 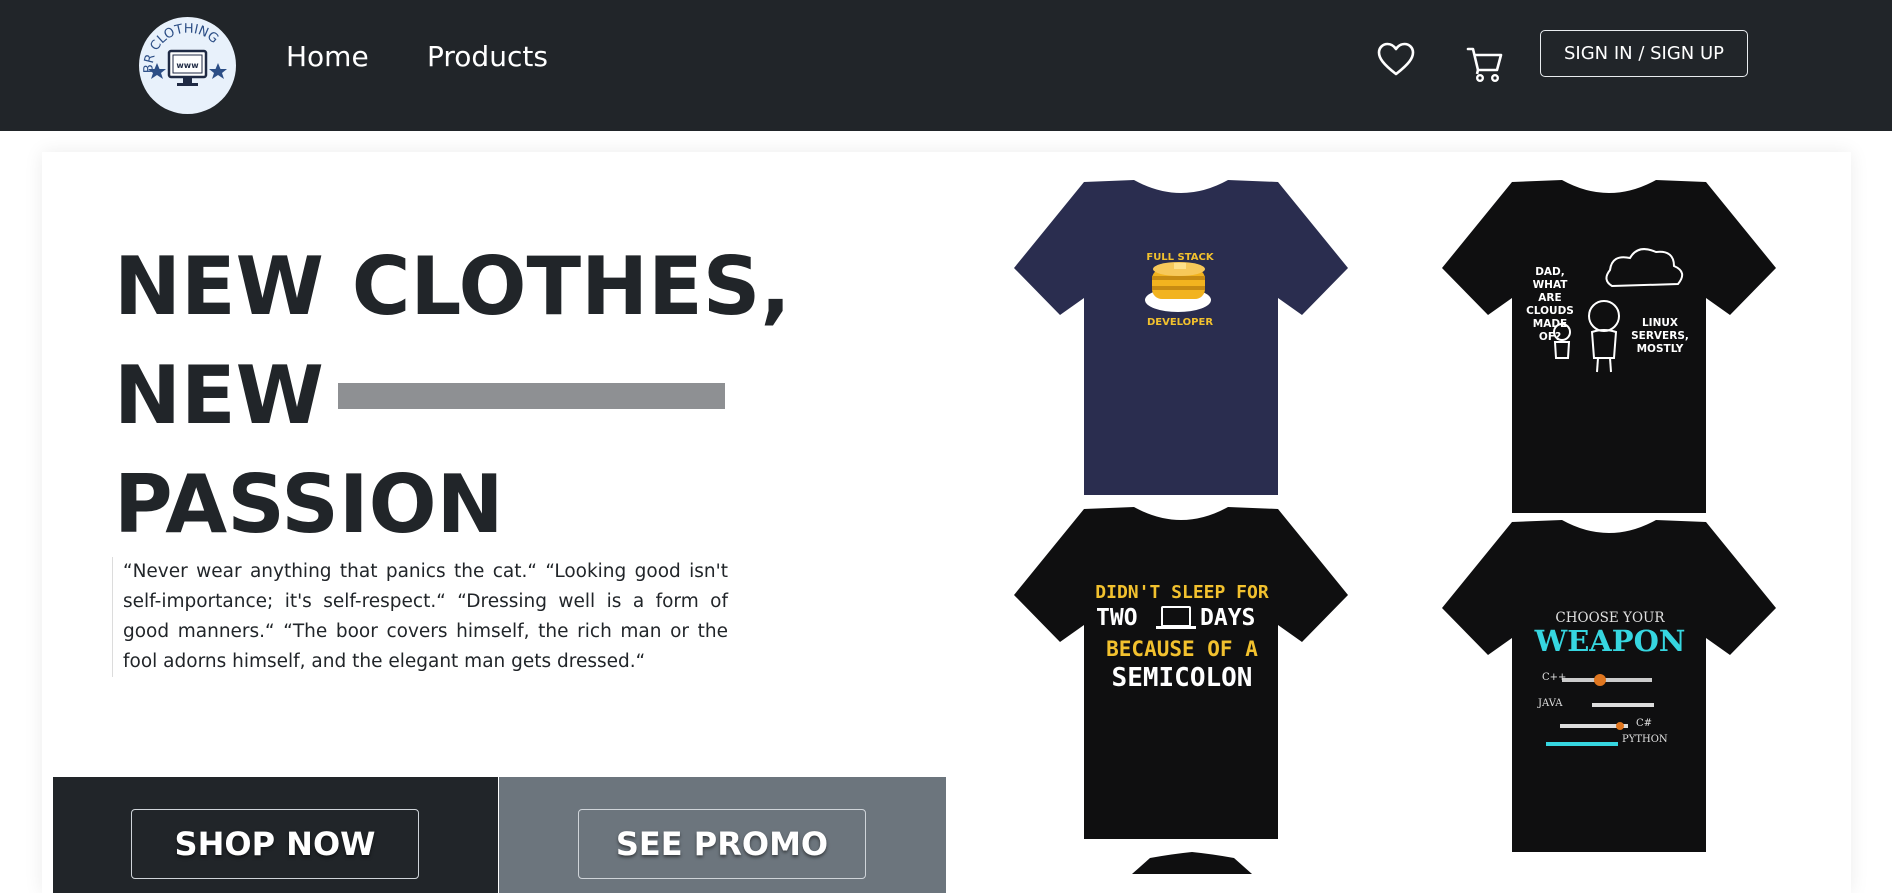 I want to click on cart-icon, so click(x=1484, y=65).